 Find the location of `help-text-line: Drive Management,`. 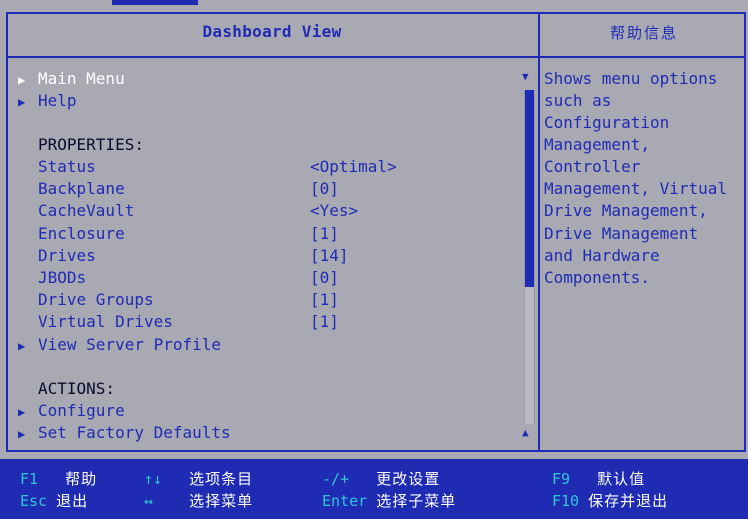

help-text-line: Drive Management, is located at coordinates (626, 210).